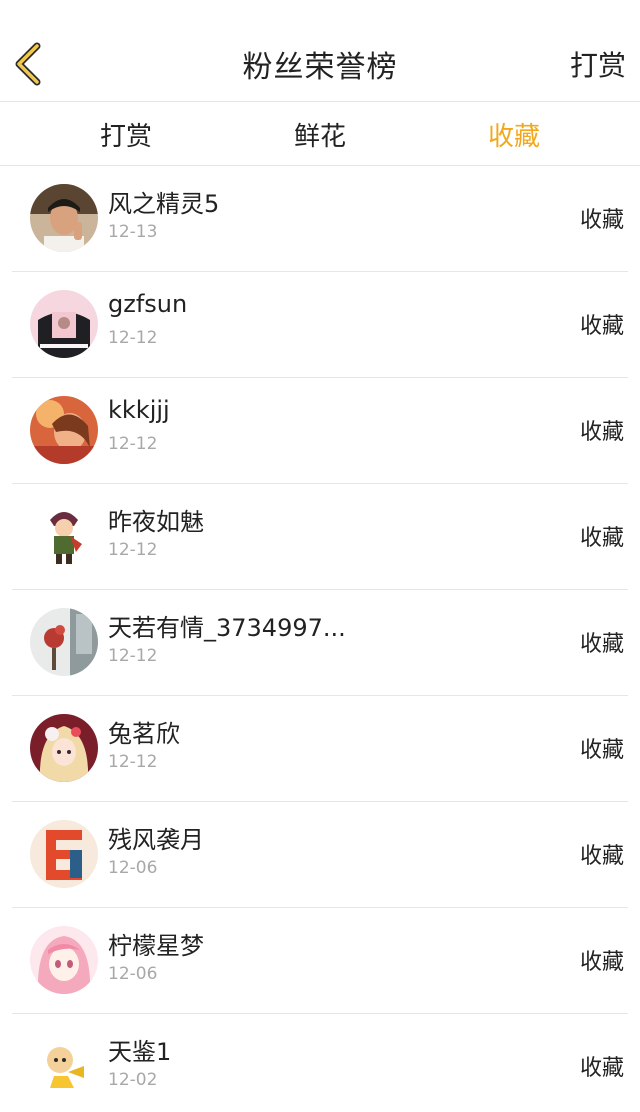  I want to click on fan-name: 柠檬星梦, so click(156, 946).